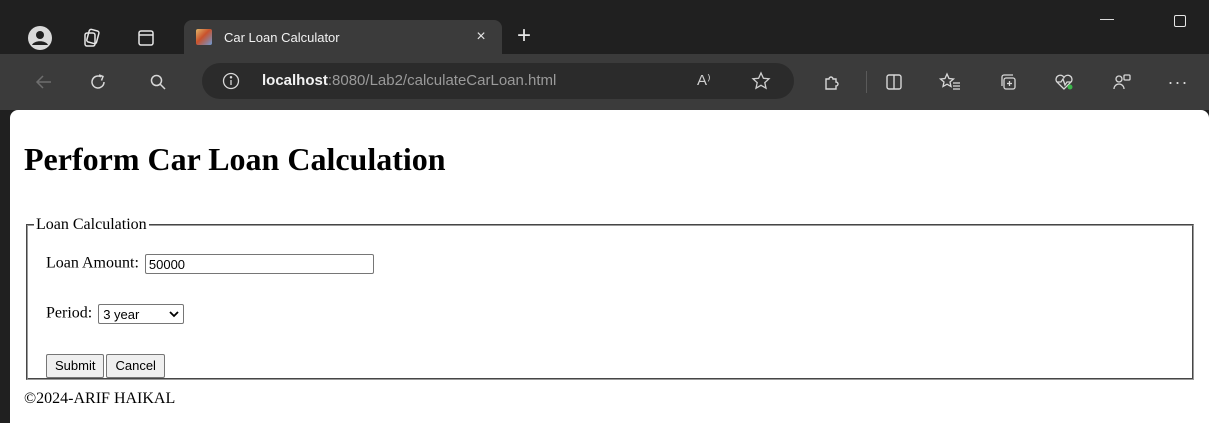 The width and height of the screenshot is (1209, 423). I want to click on loan-amount-row: Loan Amount:, so click(210, 264).